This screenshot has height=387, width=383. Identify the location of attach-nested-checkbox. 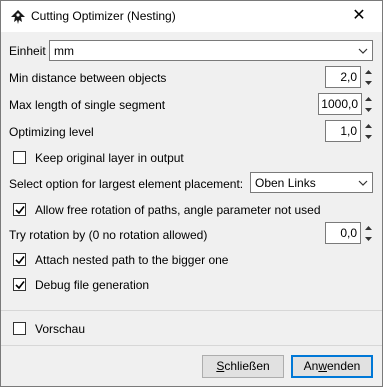
(19, 259).